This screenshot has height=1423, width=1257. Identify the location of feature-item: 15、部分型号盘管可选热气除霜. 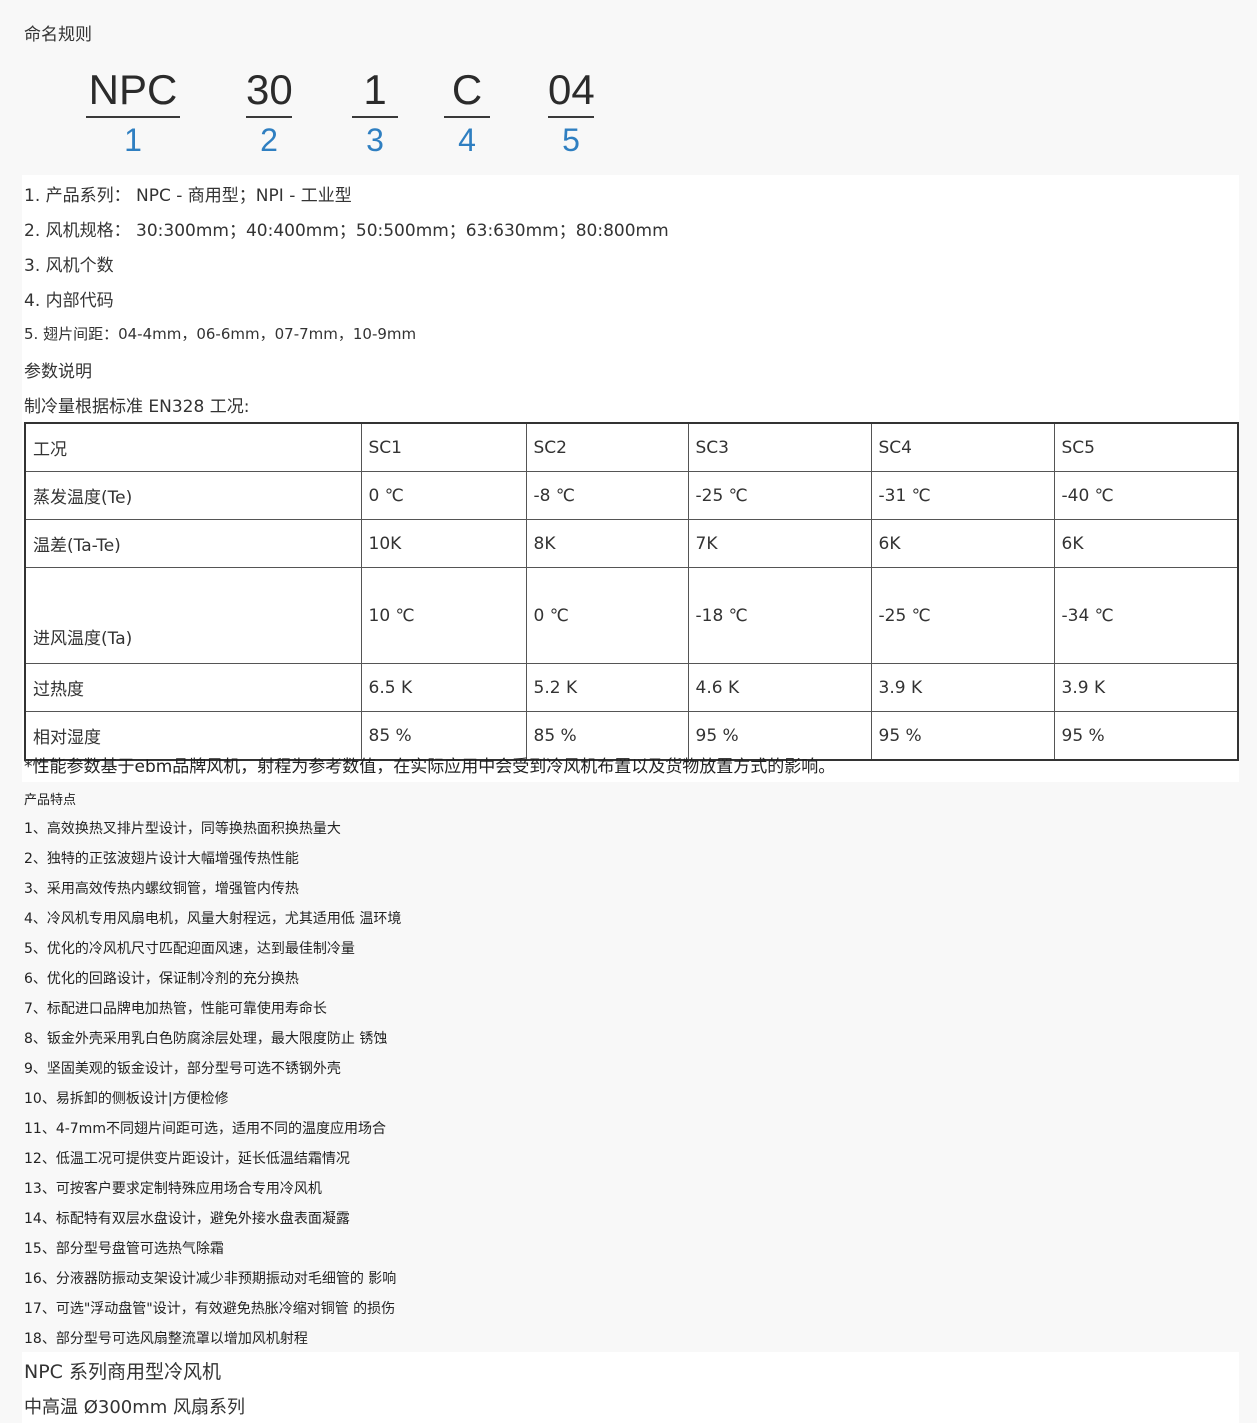
(124, 1249).